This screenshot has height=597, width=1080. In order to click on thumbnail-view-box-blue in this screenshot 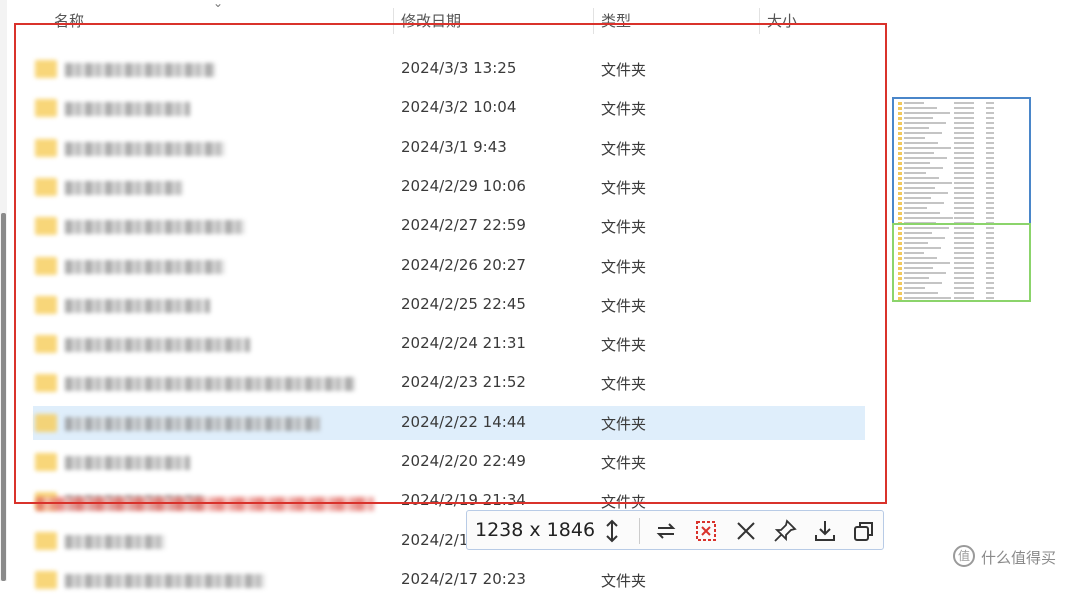, I will do `click(961, 161)`.